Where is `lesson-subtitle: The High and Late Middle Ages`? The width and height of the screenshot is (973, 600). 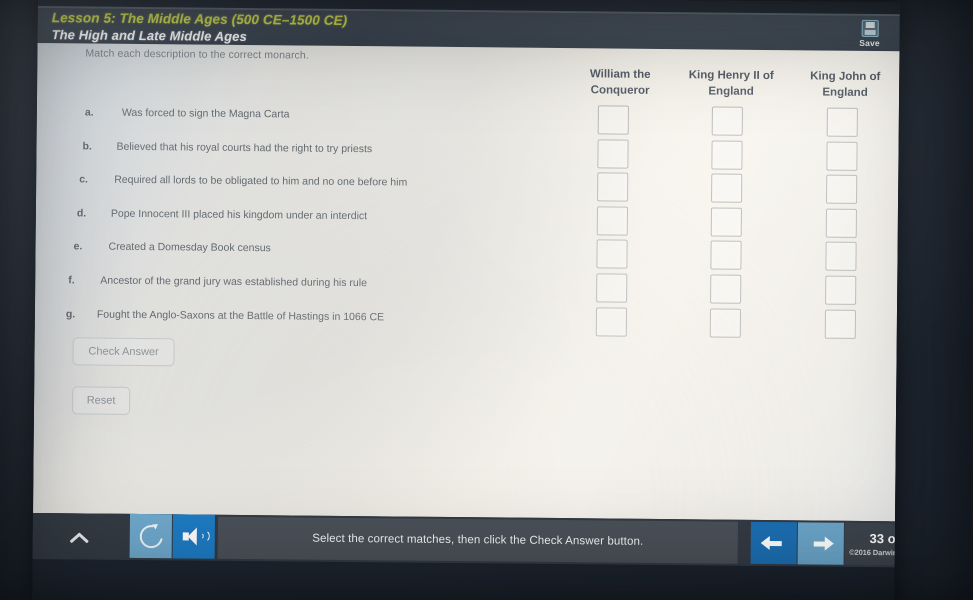
lesson-subtitle: The High and Late Middle Ages is located at coordinates (149, 36).